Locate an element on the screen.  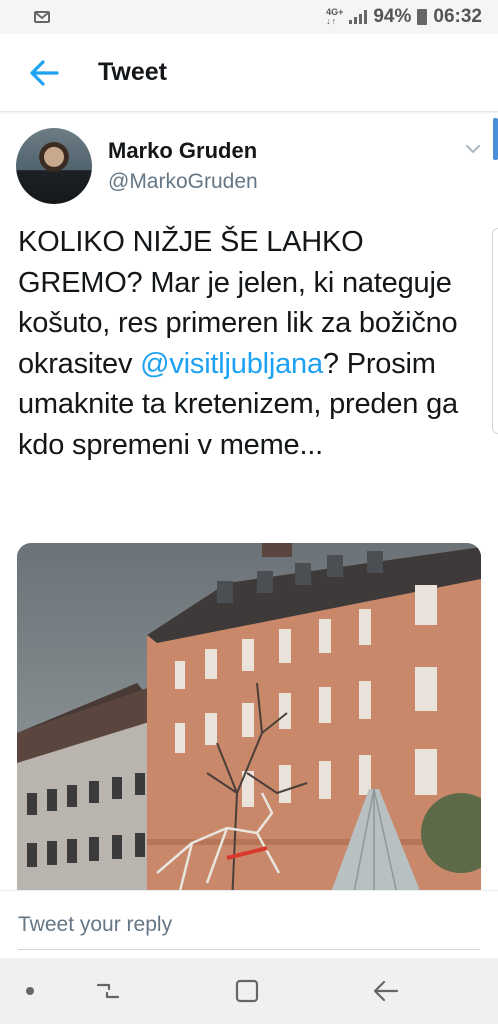
chevron-down-icon is located at coordinates (473, 149).